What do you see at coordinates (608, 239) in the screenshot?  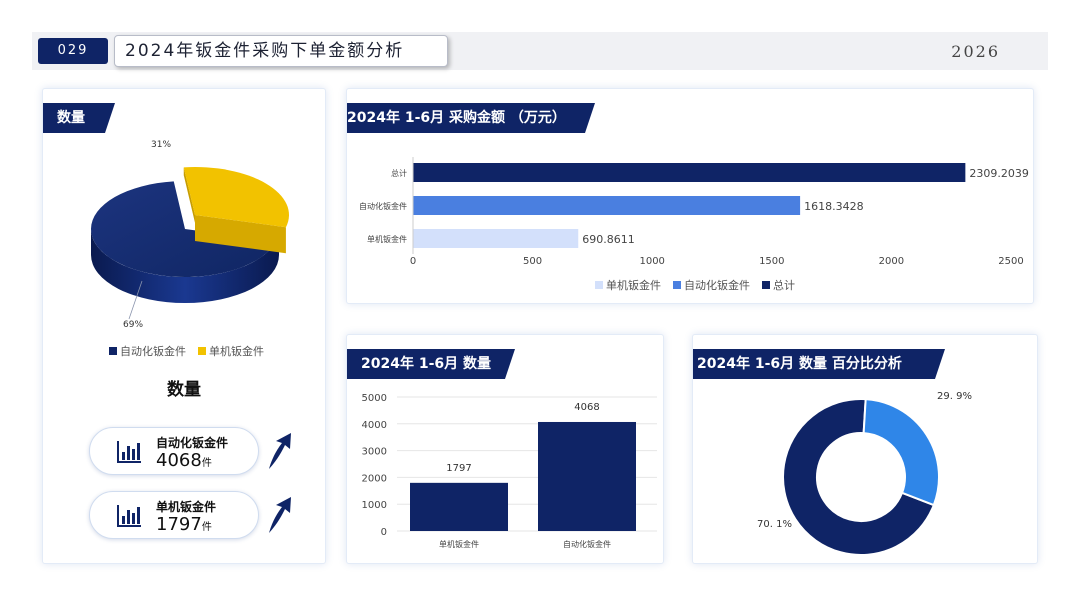 I see `hbar-value-label: 690.8611` at bounding box center [608, 239].